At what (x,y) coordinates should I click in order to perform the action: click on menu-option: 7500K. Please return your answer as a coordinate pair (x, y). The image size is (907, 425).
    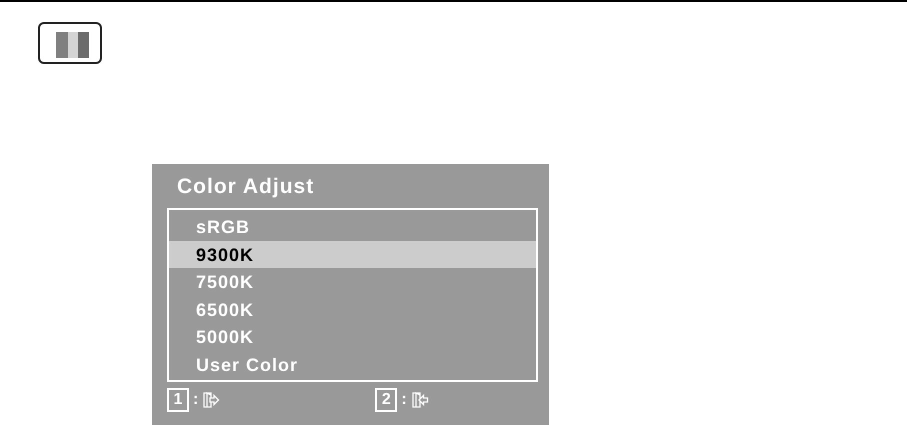
    Looking at the image, I should click on (352, 282).